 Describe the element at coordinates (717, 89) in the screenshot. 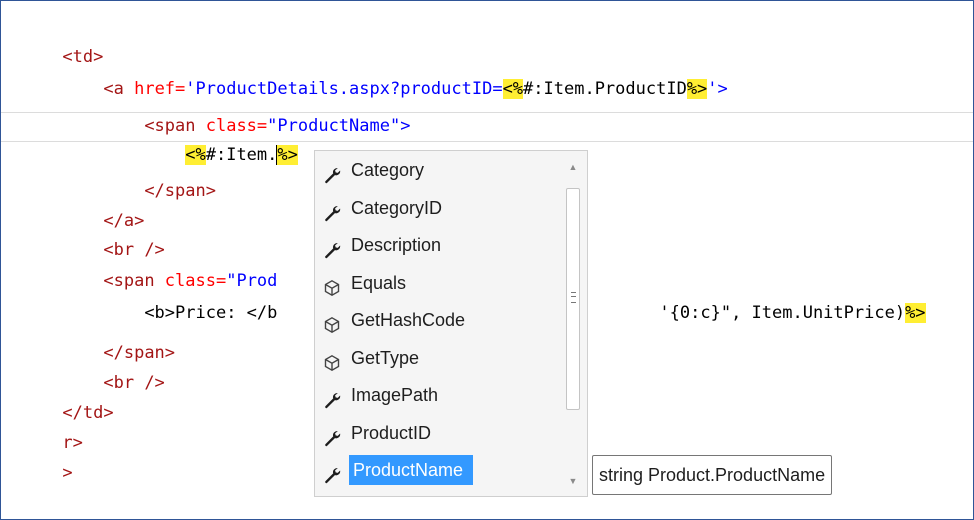

I see `href-value-end: '>` at that location.